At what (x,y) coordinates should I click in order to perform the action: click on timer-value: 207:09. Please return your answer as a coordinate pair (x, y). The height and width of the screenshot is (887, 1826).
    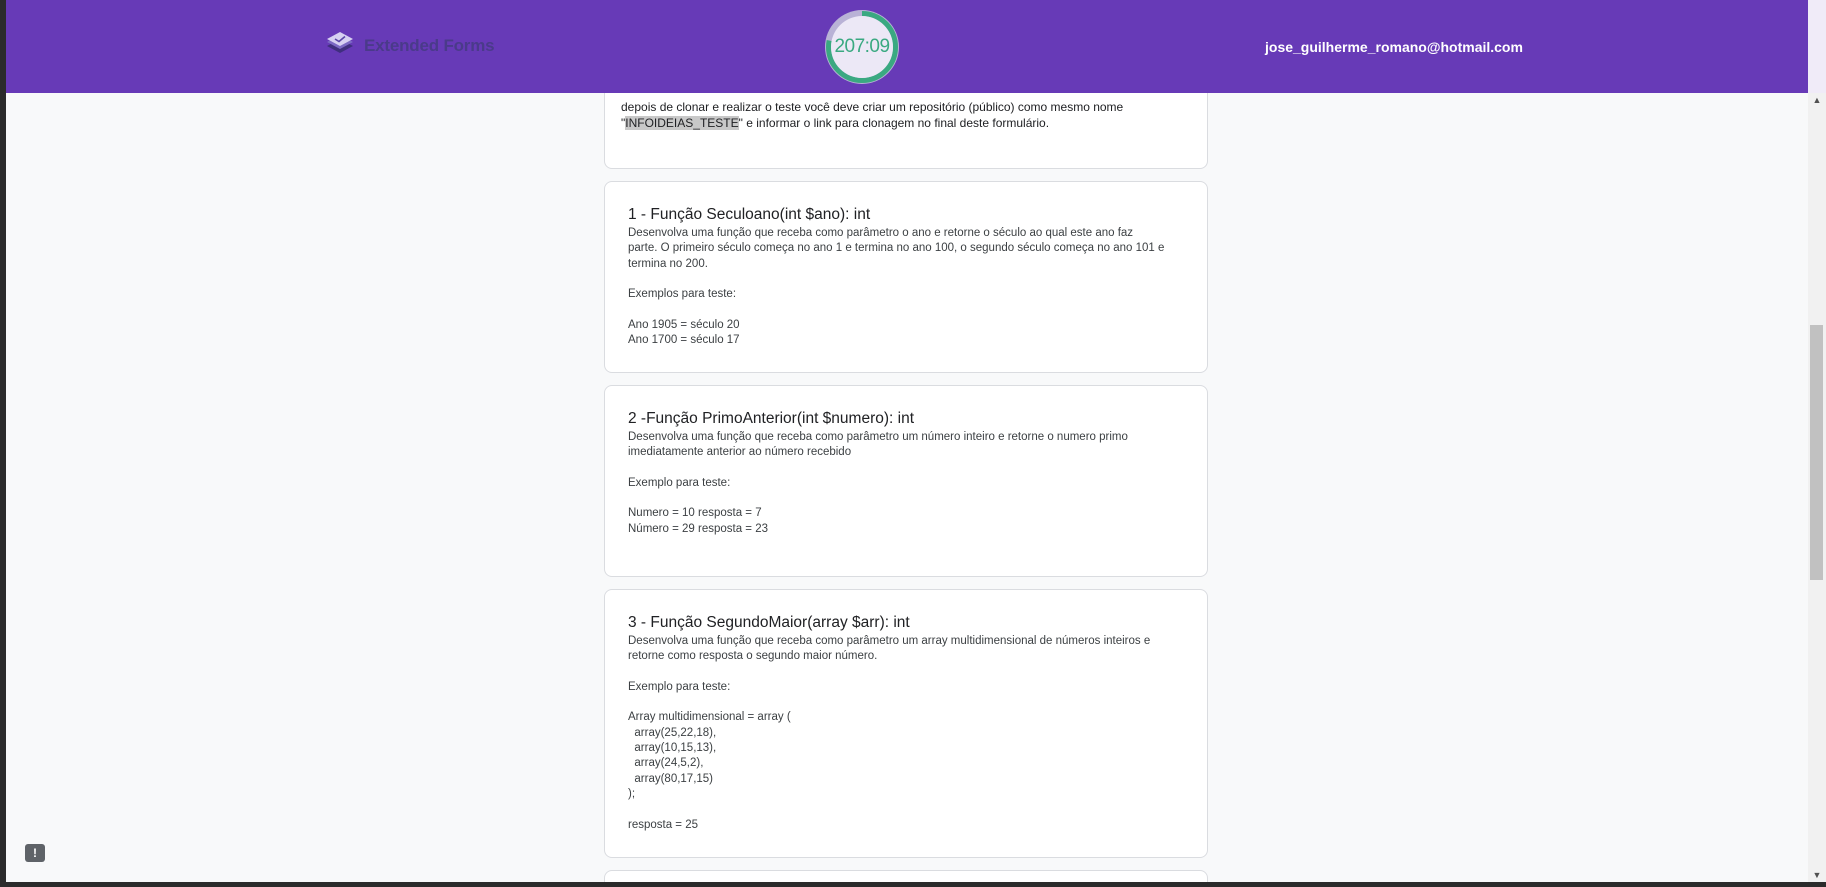
    Looking at the image, I should click on (862, 46).